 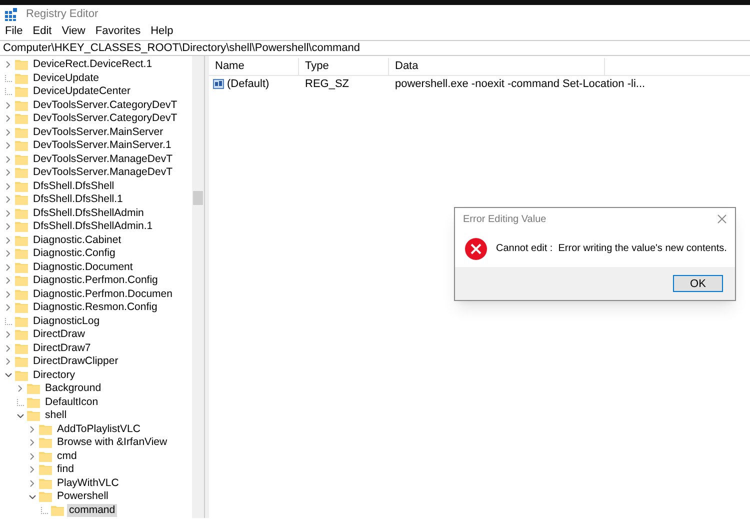 What do you see at coordinates (344, 66) in the screenshot?
I see `column-header: Type` at bounding box center [344, 66].